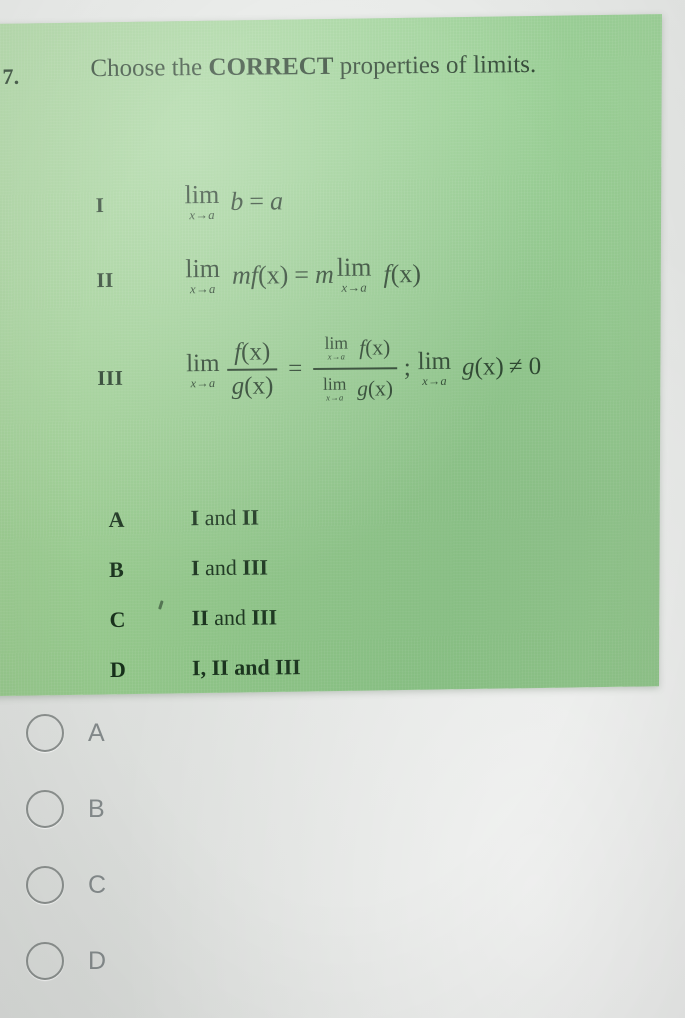 This screenshot has width=685, height=1018. Describe the element at coordinates (435, 65) in the screenshot. I see `question-stem-suffix: properties of limits.` at that location.